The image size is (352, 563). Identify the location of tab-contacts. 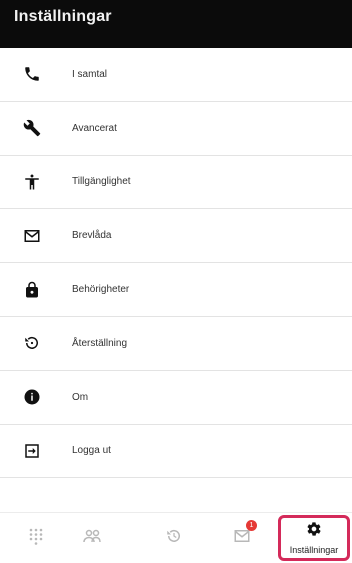
(92, 538).